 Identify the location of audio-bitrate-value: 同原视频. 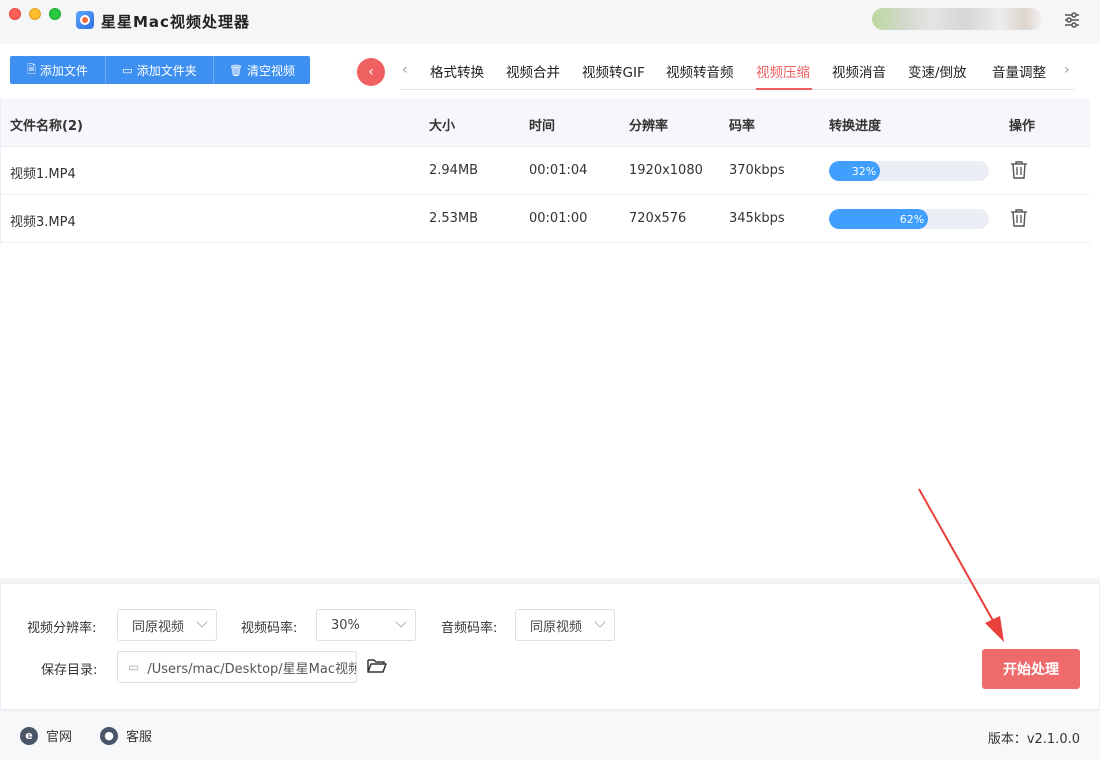
(556, 627).